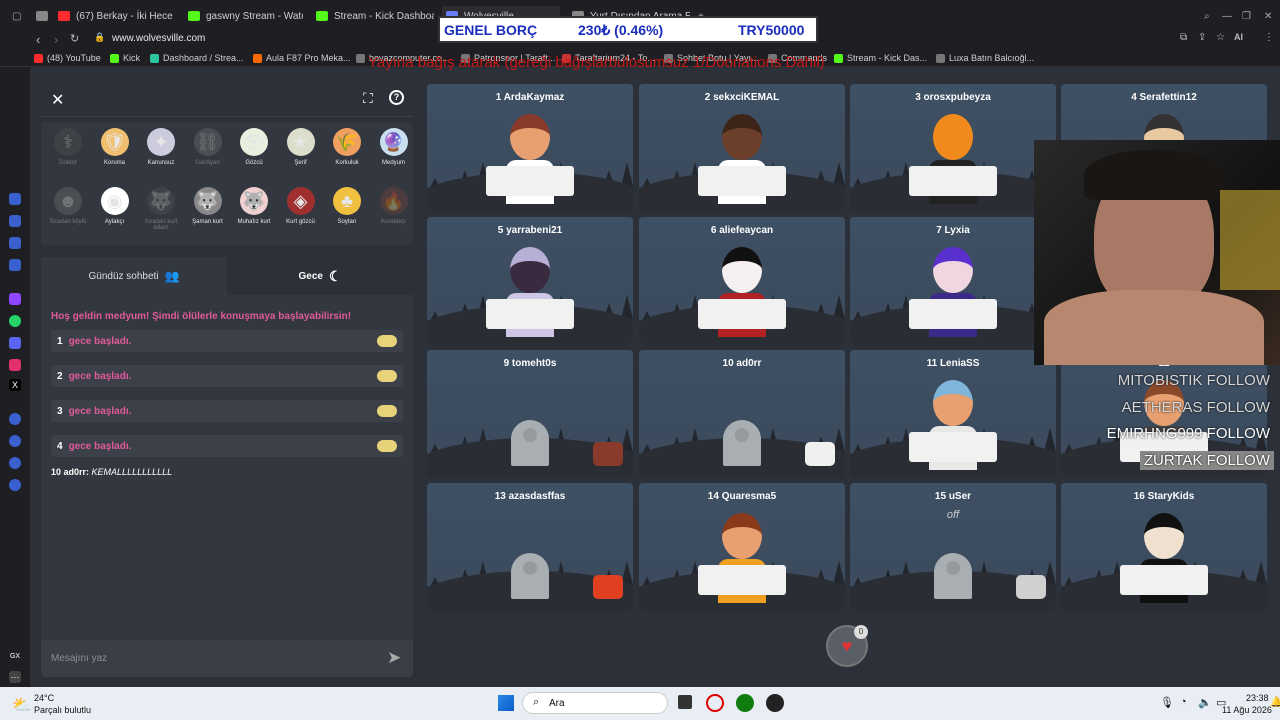 The width and height of the screenshot is (1280, 720). What do you see at coordinates (208, 206) in the screenshot?
I see `role-shaman-wolf: 🐺 Şaman kurt` at bounding box center [208, 206].